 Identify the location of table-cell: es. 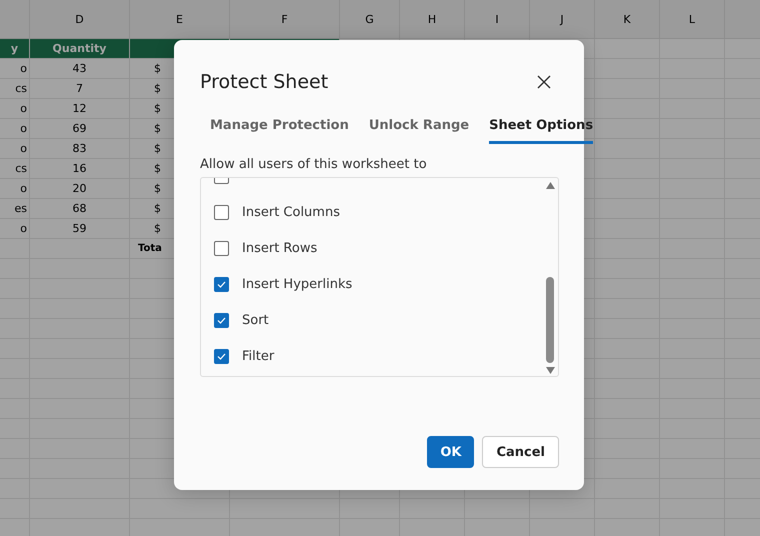
(15, 208).